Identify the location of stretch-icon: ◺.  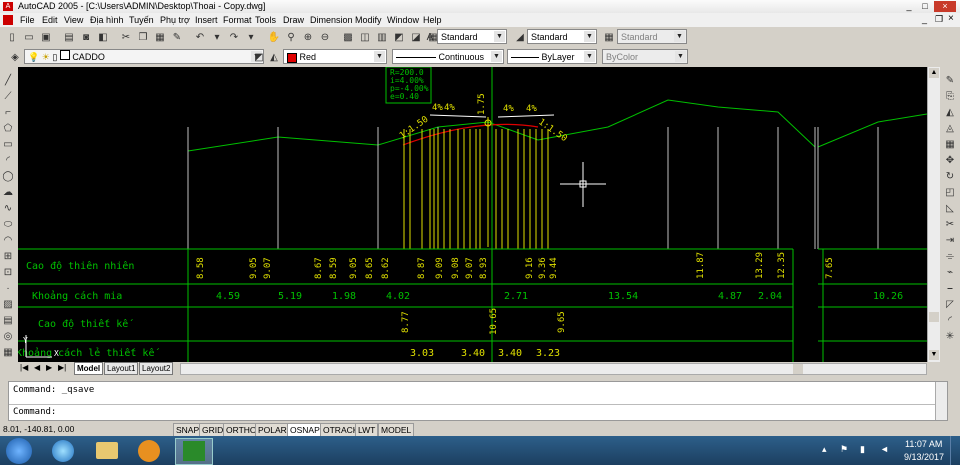
(950, 208).